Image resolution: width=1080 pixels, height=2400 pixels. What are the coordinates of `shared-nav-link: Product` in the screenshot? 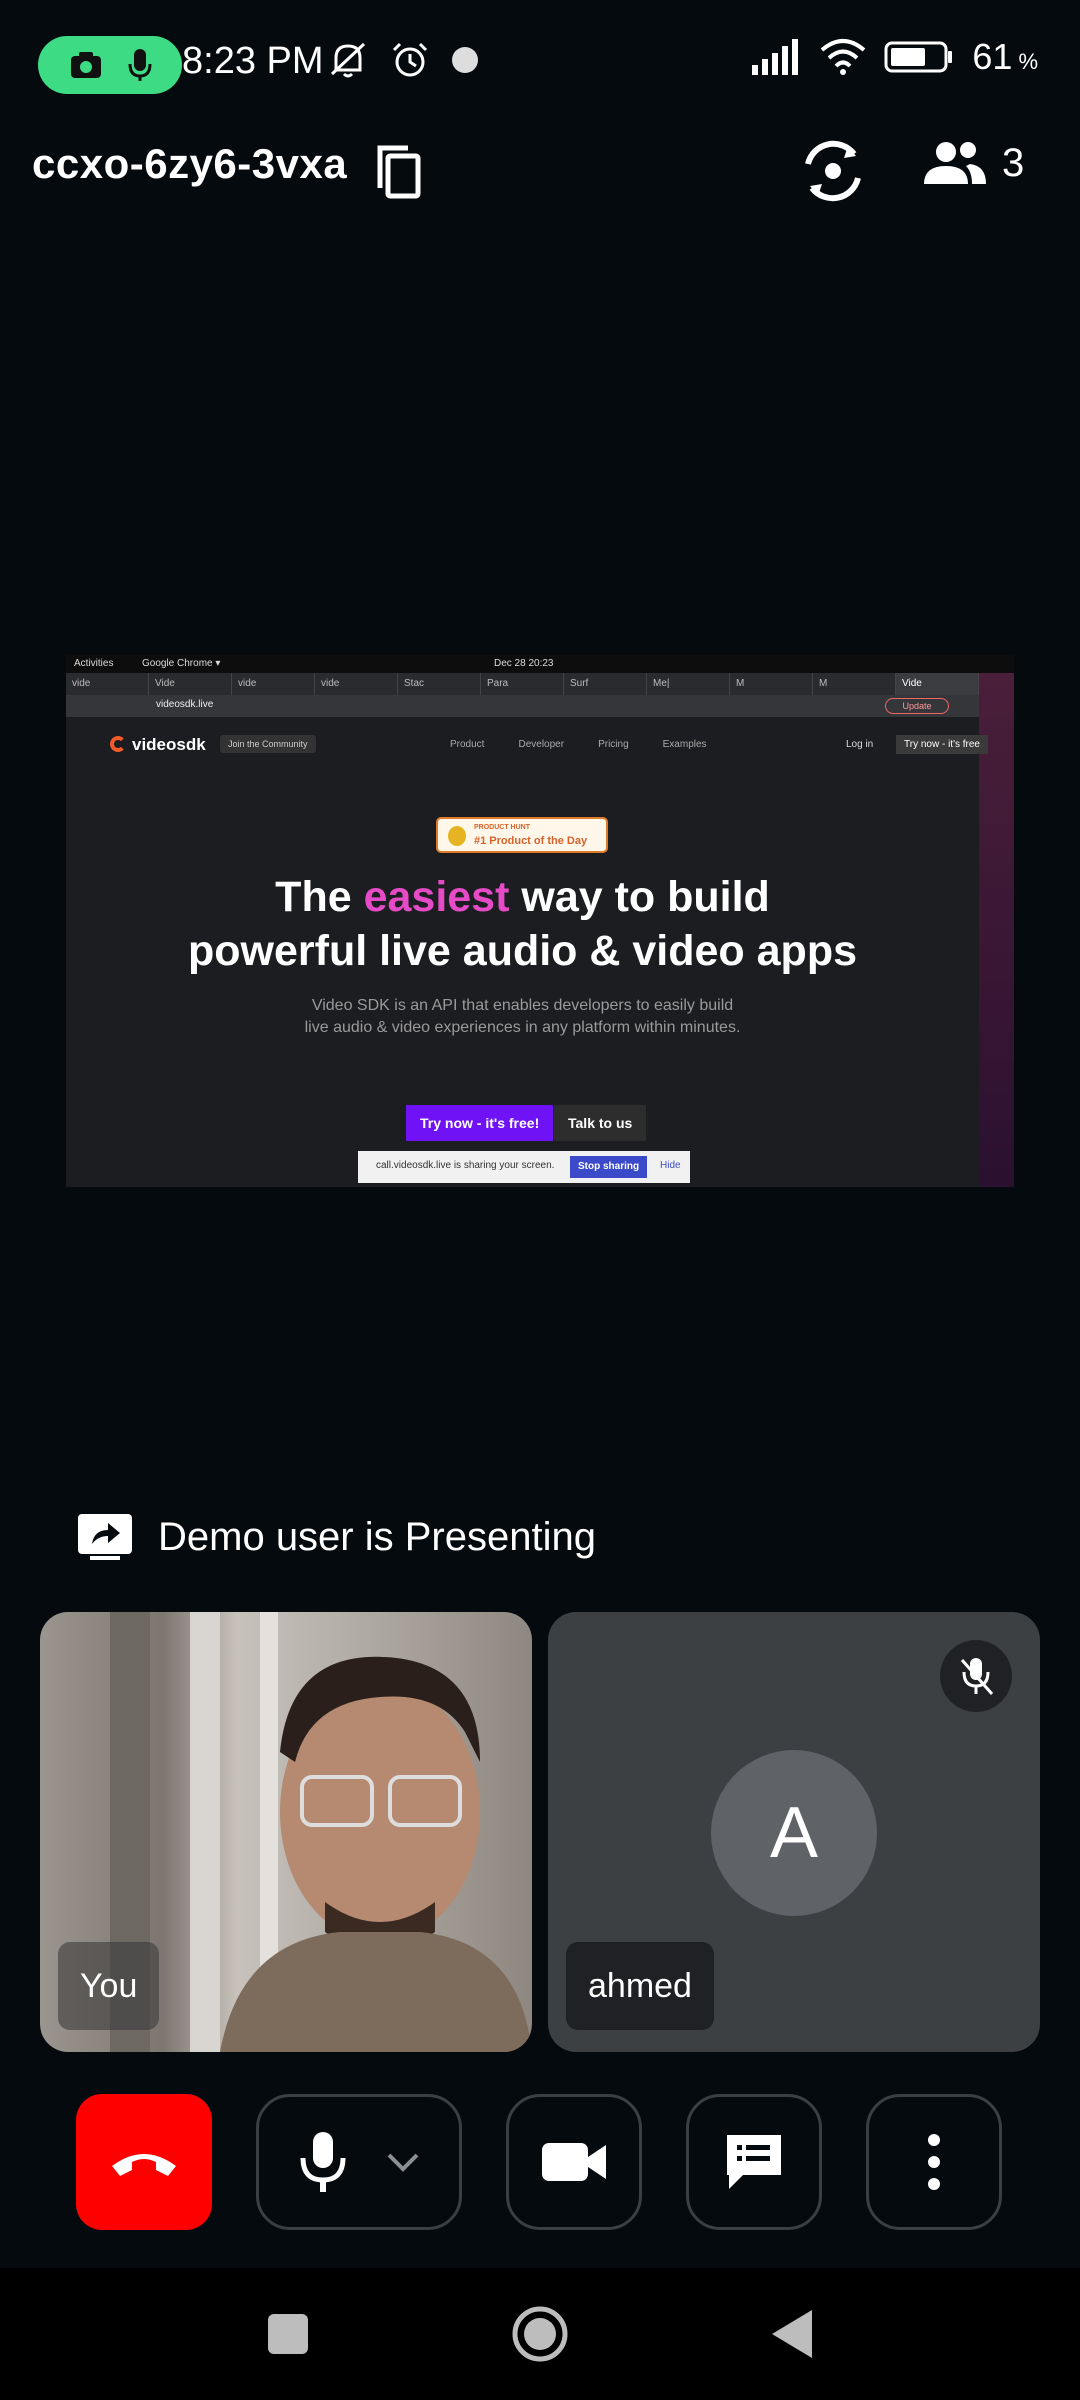 It's located at (467, 744).